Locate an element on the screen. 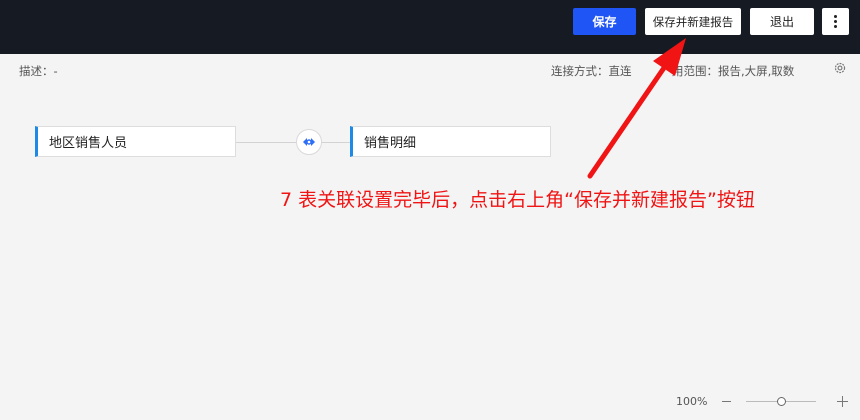  usage-scope-text: 用范围：报告,大屏,取数 is located at coordinates (733, 71).